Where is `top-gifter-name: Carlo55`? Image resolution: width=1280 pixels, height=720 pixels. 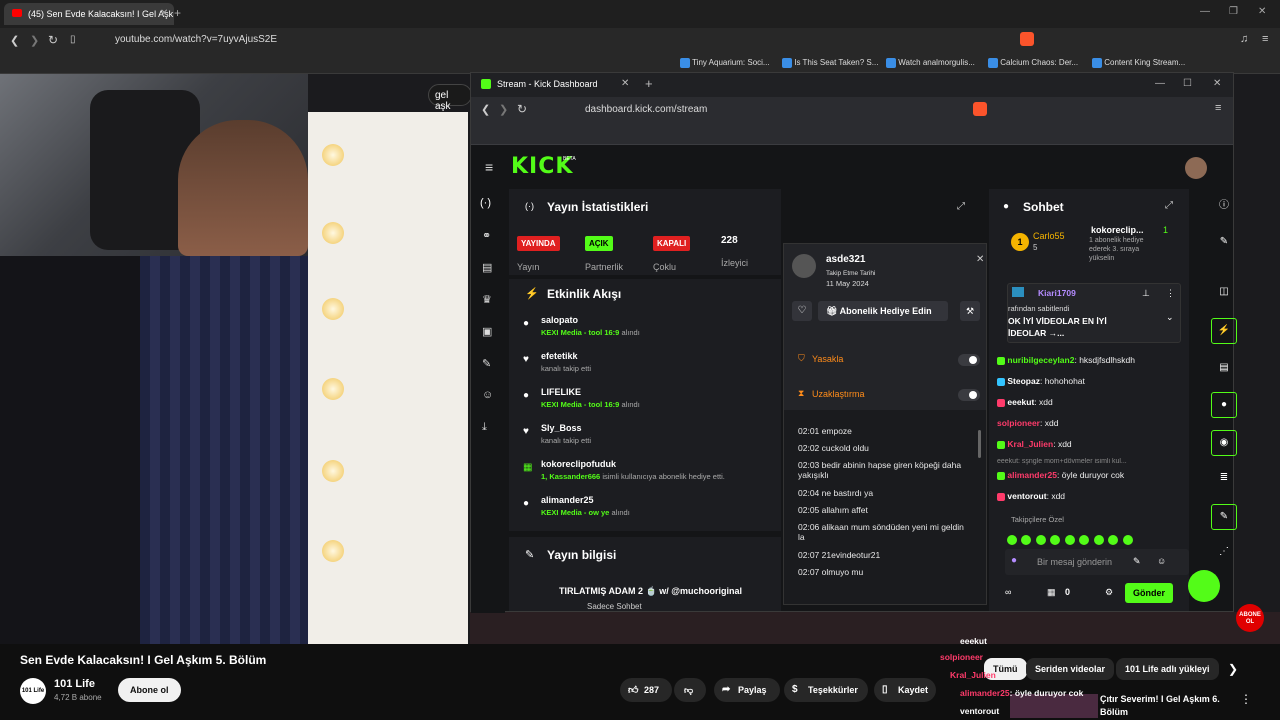 top-gifter-name: Carlo55 is located at coordinates (1049, 236).